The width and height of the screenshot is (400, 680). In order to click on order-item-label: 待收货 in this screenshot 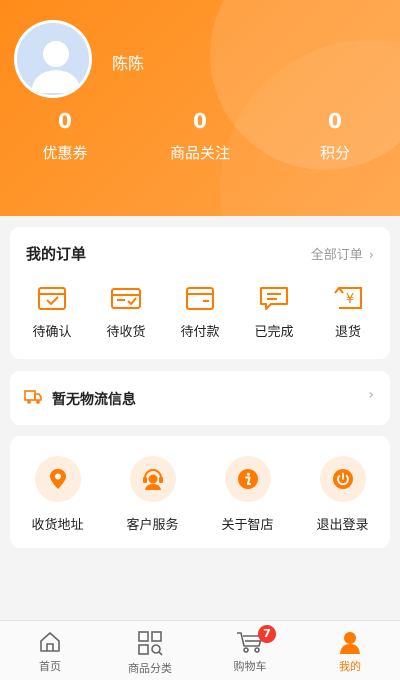, I will do `click(126, 332)`.